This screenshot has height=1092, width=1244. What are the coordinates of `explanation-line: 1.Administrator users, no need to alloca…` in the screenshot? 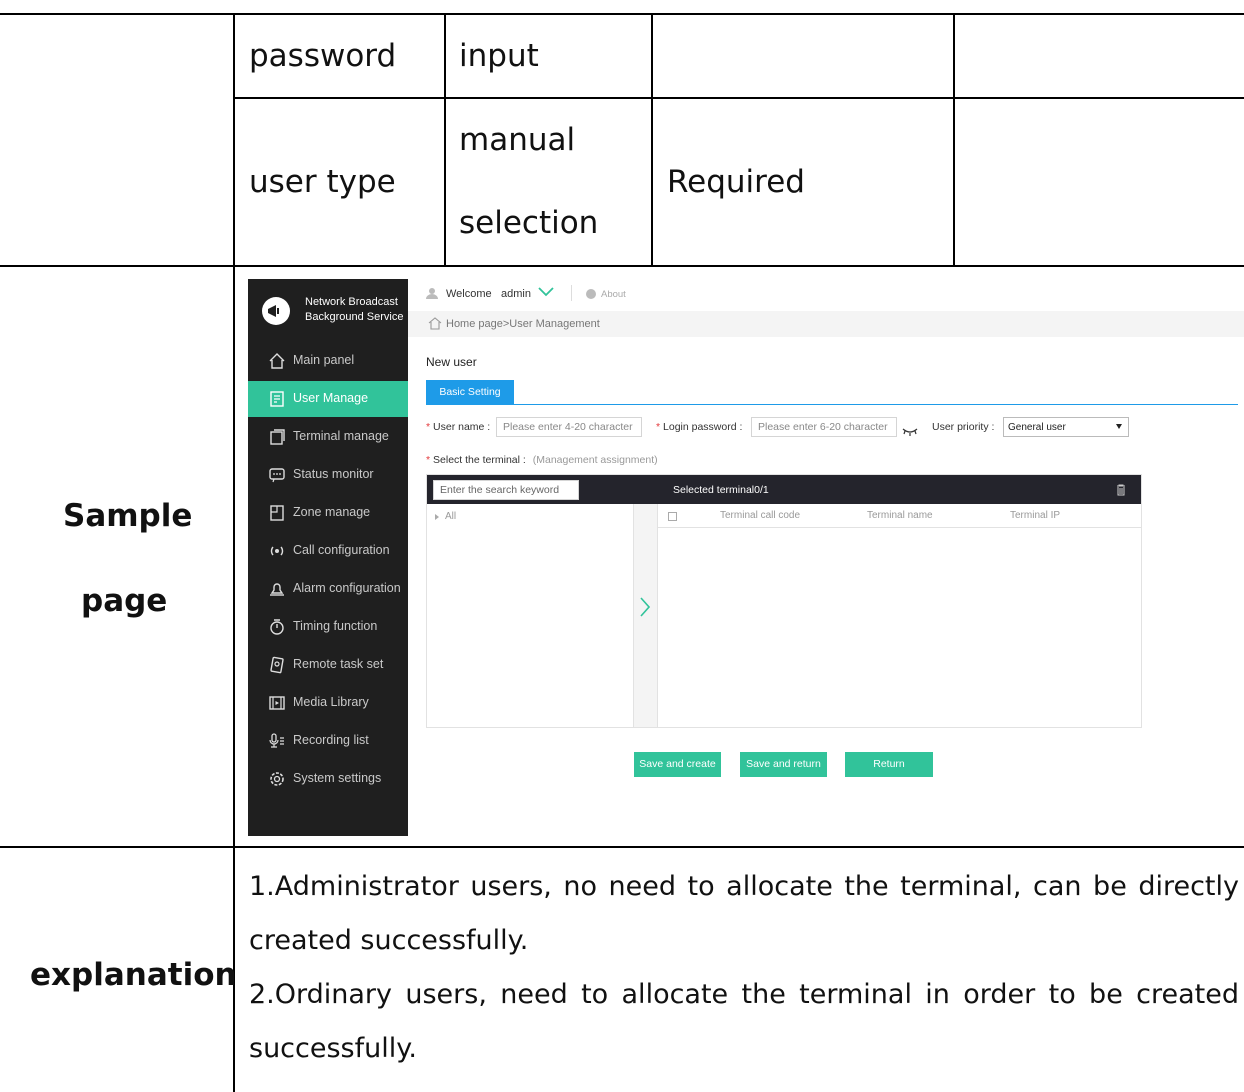 It's located at (744, 886).